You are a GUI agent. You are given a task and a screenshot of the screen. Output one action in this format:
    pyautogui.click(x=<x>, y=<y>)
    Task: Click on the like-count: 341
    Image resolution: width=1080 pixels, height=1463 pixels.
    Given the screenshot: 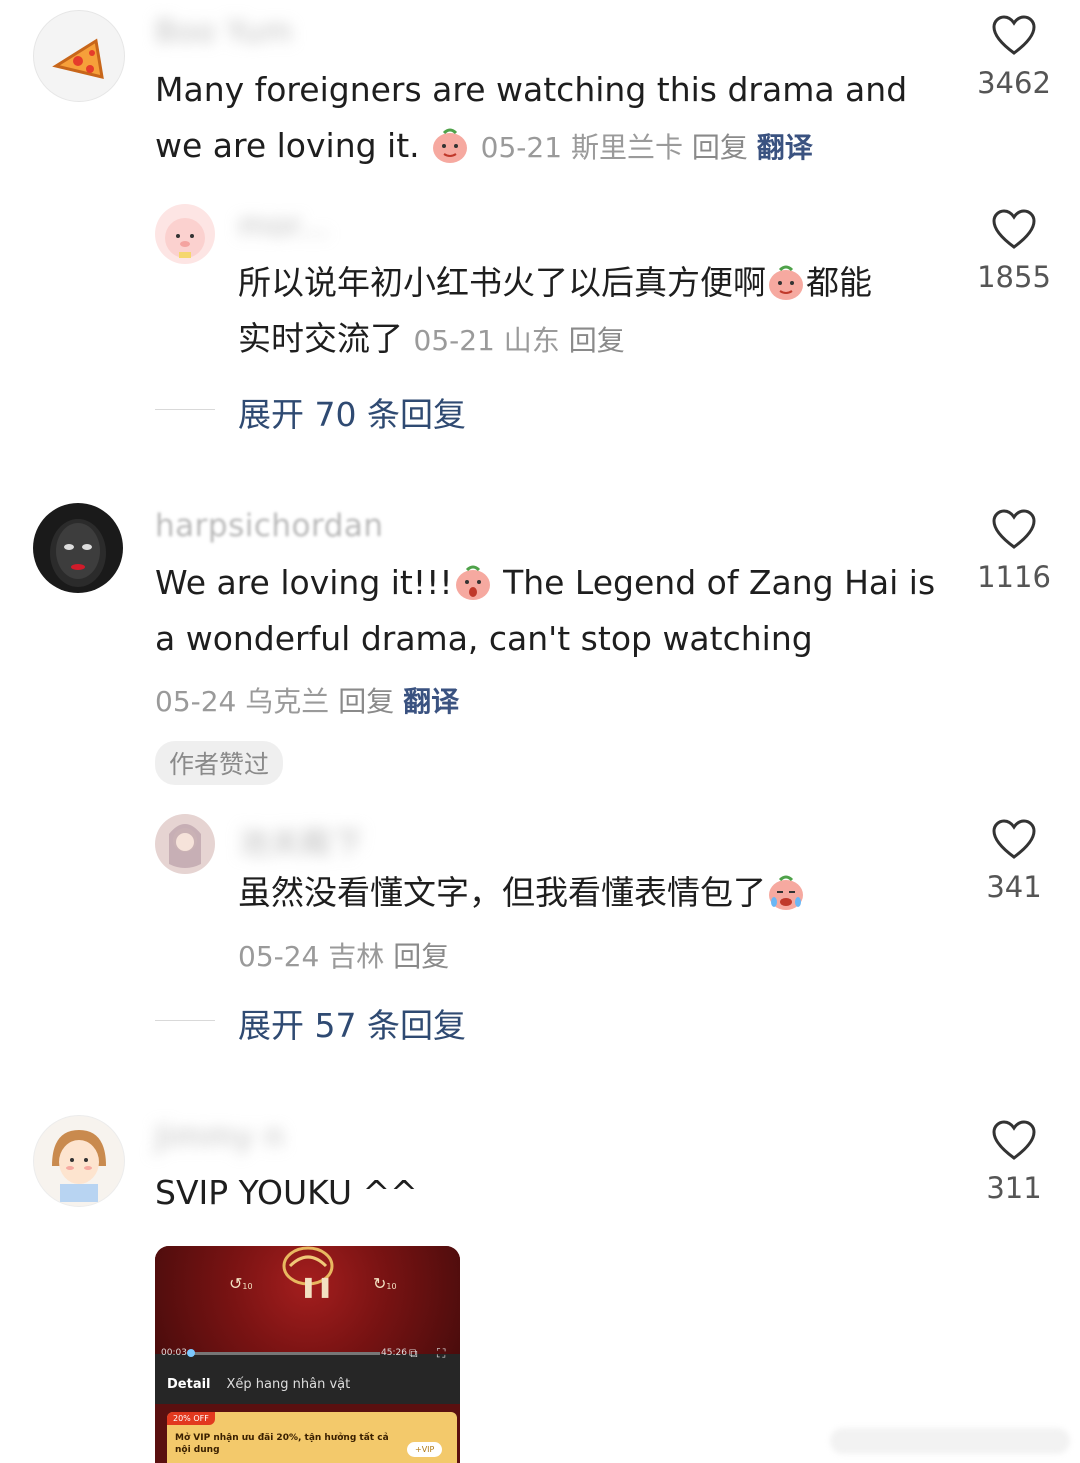 What is the action you would take?
    pyautogui.click(x=1014, y=887)
    